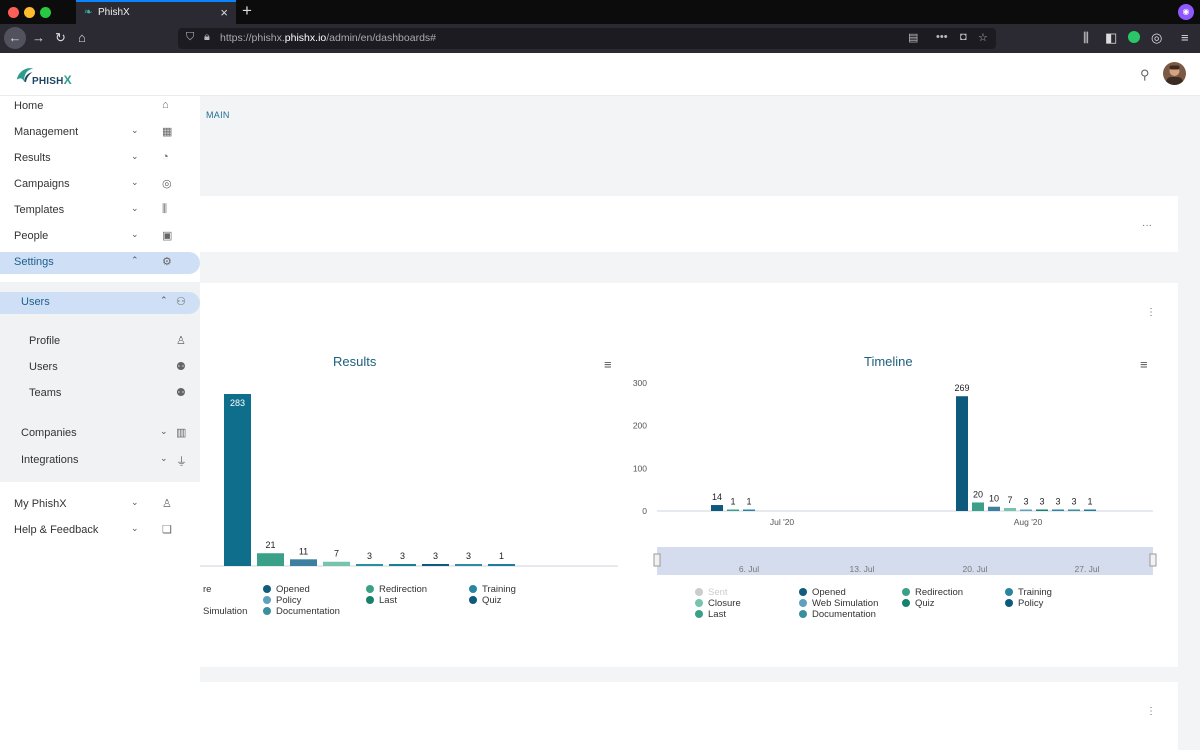  Describe the element at coordinates (100, 237) in the screenshot. I see `sidebar-item-people: People ⌄ ▣` at that location.